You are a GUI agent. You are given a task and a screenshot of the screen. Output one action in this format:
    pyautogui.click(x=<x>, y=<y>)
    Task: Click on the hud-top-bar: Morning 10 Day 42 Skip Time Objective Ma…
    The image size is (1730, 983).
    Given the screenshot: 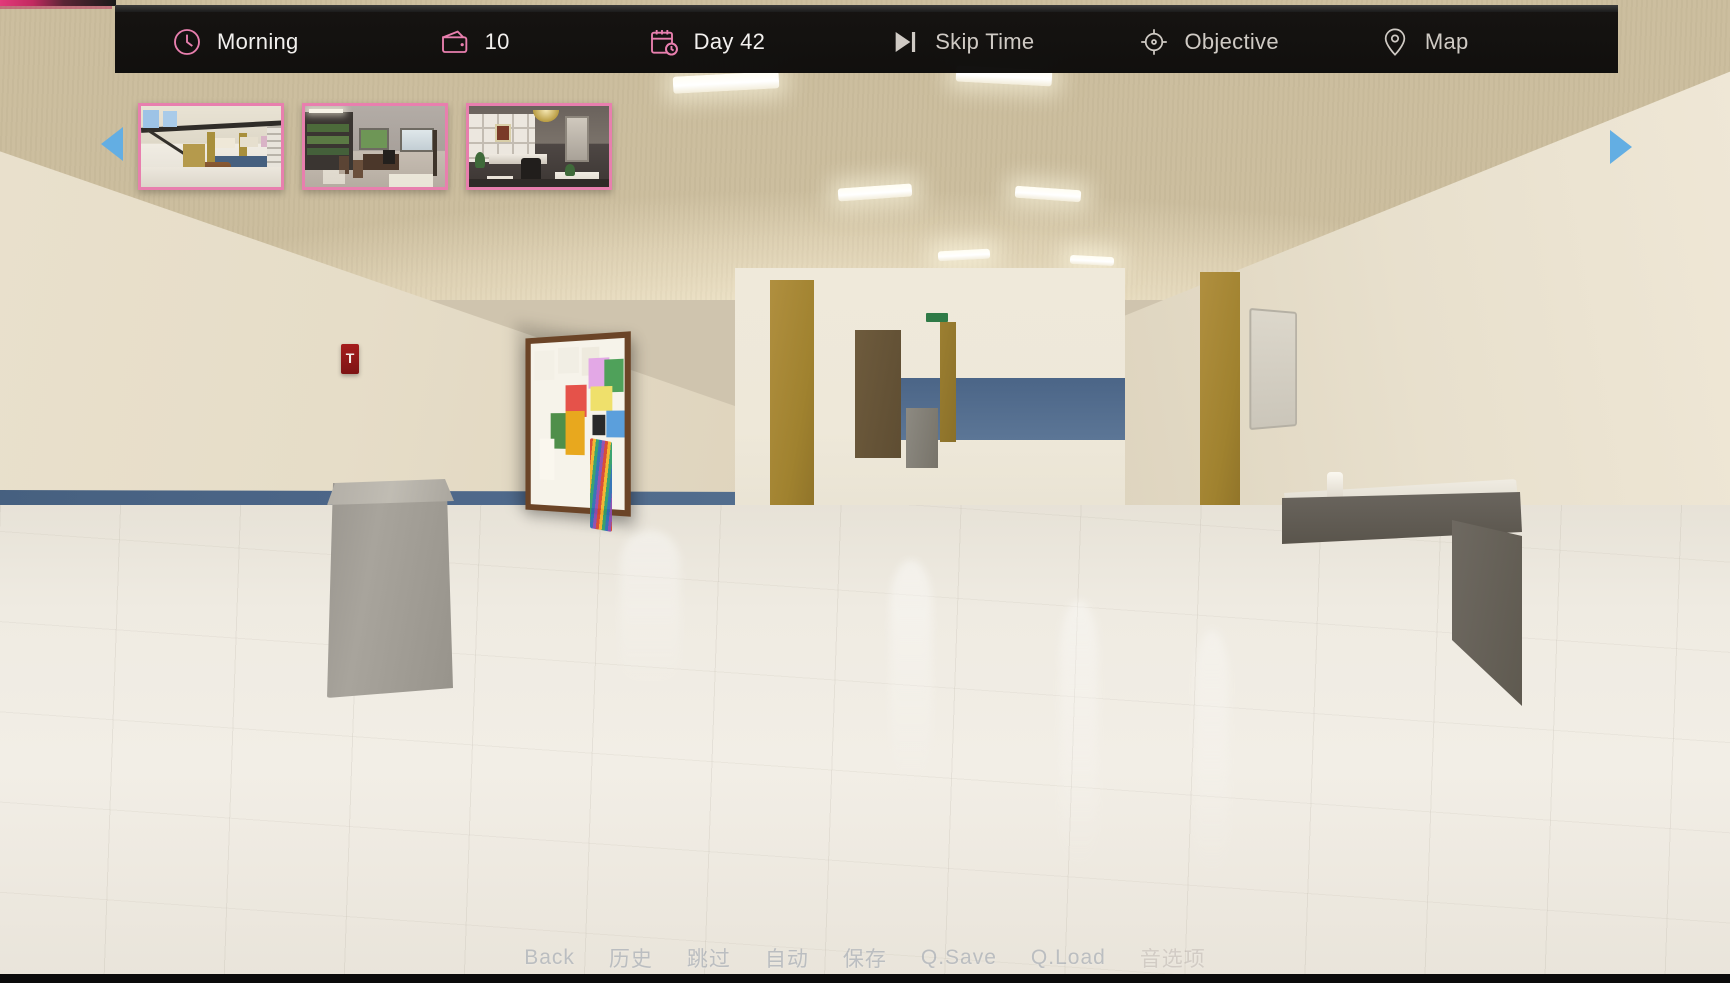 What is the action you would take?
    pyautogui.click(x=866, y=39)
    